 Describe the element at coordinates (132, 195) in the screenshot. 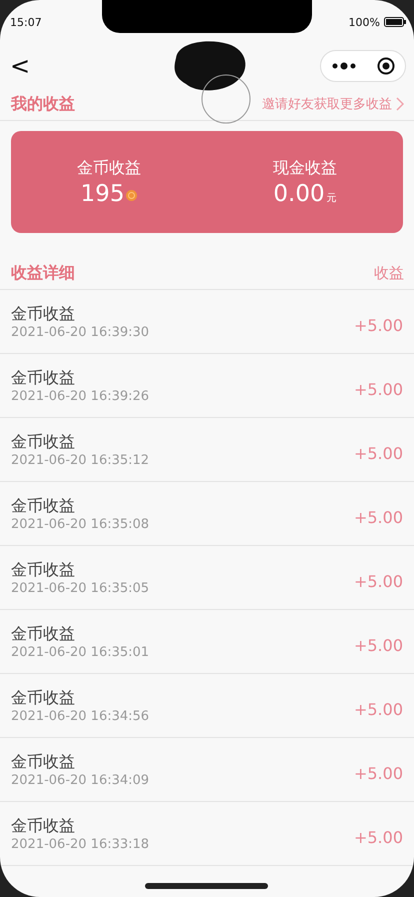

I see `coin-icon` at that location.